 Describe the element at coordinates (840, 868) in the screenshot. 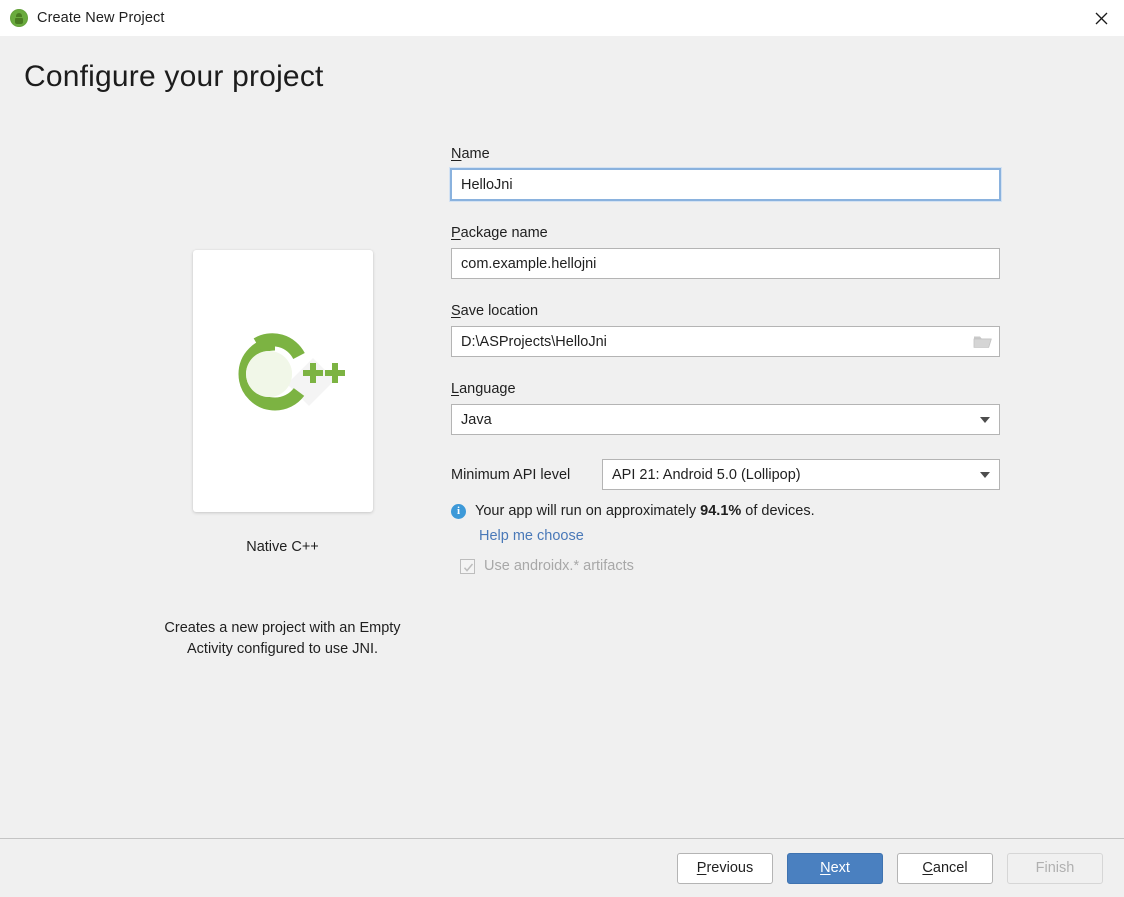

I see `next-button-label: ext` at that location.